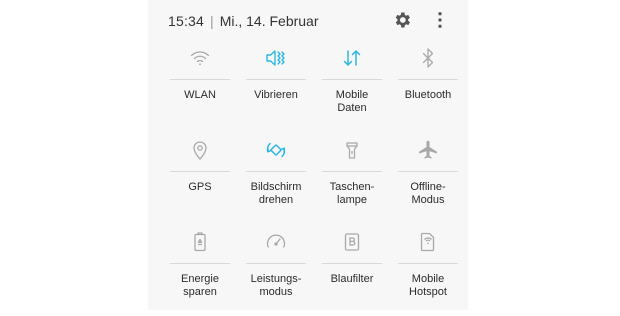 This screenshot has width=620, height=316. I want to click on tile-mobile-daten: Mobile Daten, so click(352, 86).